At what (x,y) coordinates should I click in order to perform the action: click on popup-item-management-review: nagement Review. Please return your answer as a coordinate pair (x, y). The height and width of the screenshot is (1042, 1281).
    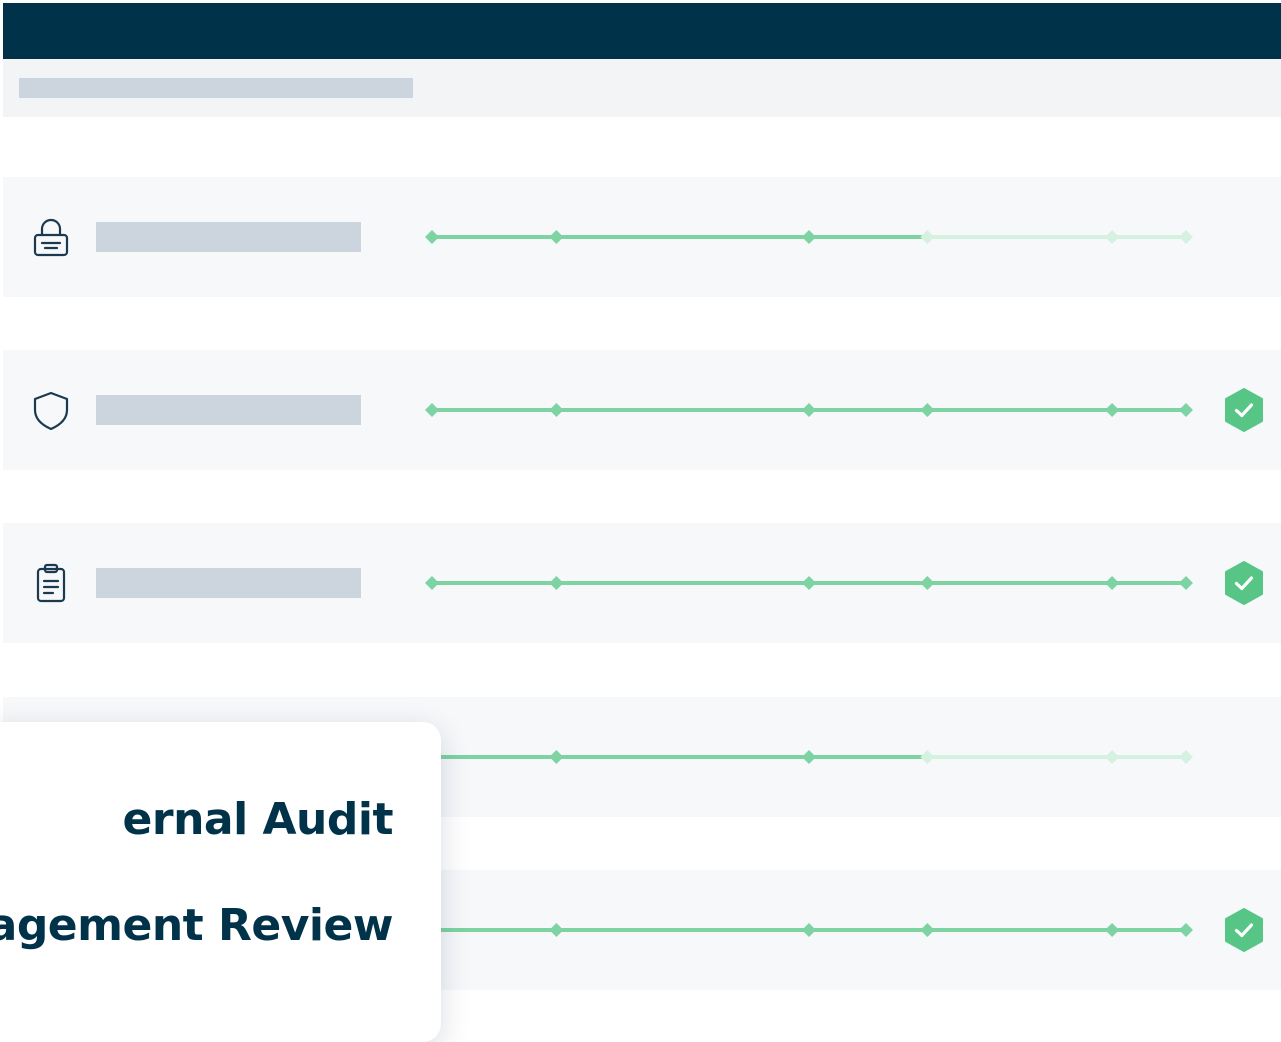
    Looking at the image, I should click on (197, 925).